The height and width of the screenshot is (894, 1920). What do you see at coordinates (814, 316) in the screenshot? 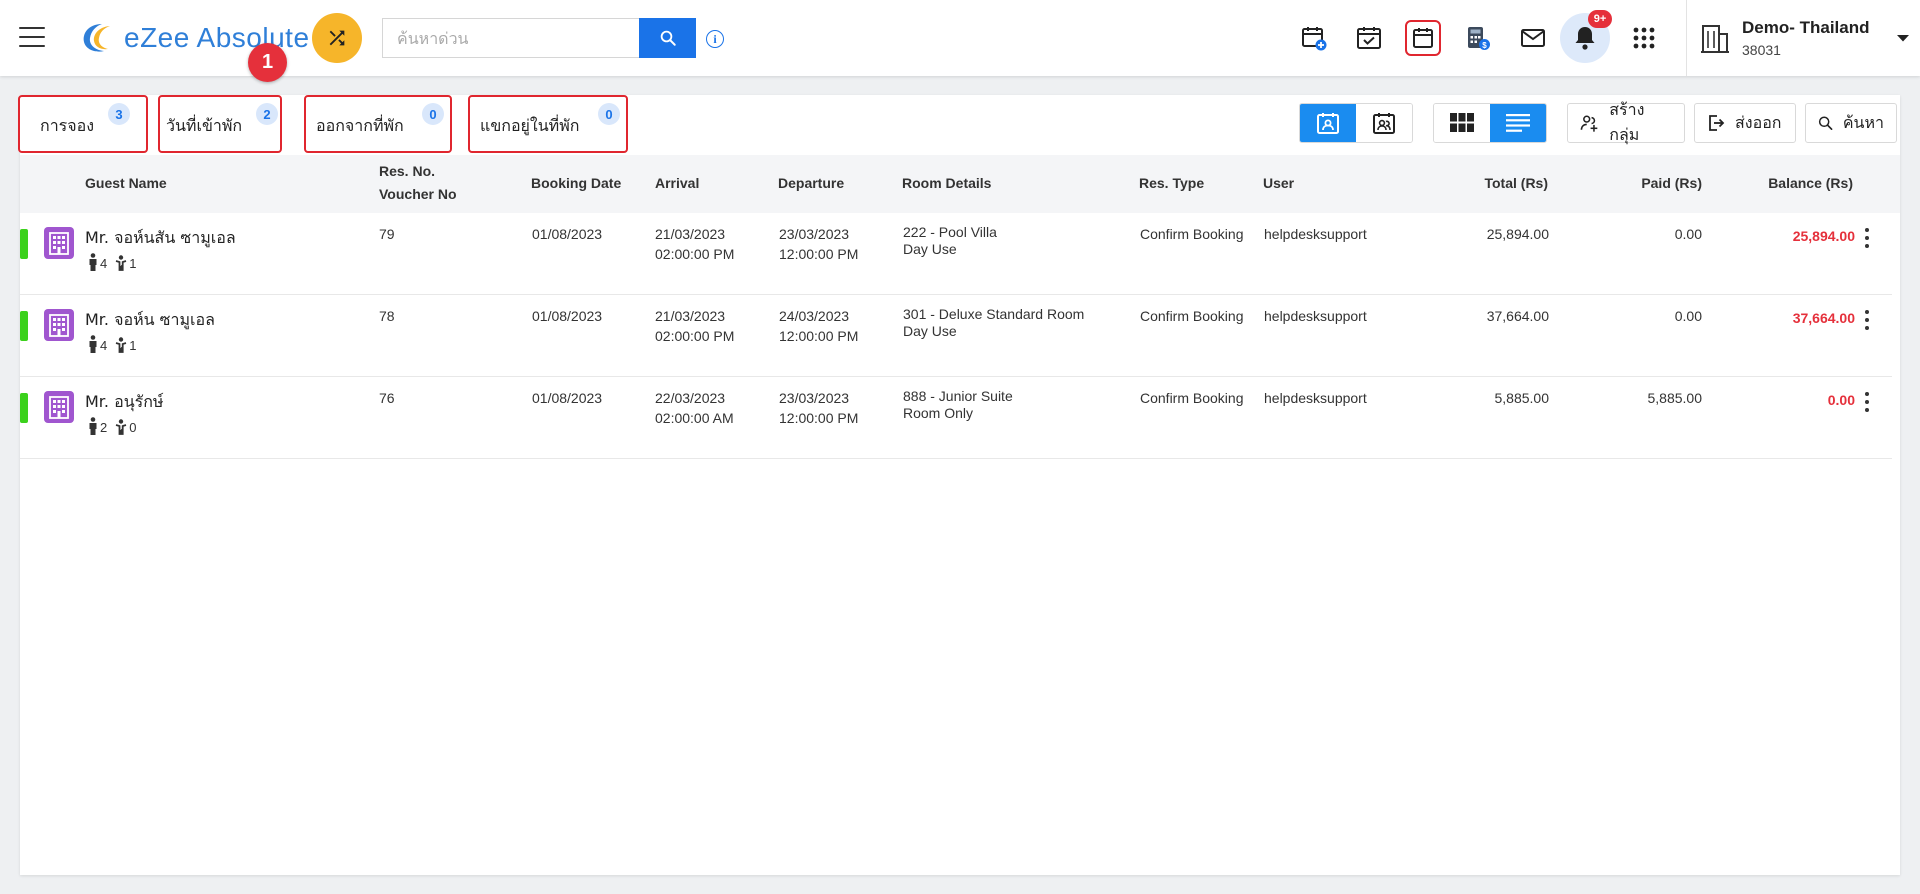
I see `departure-date: 24/03/2023` at bounding box center [814, 316].